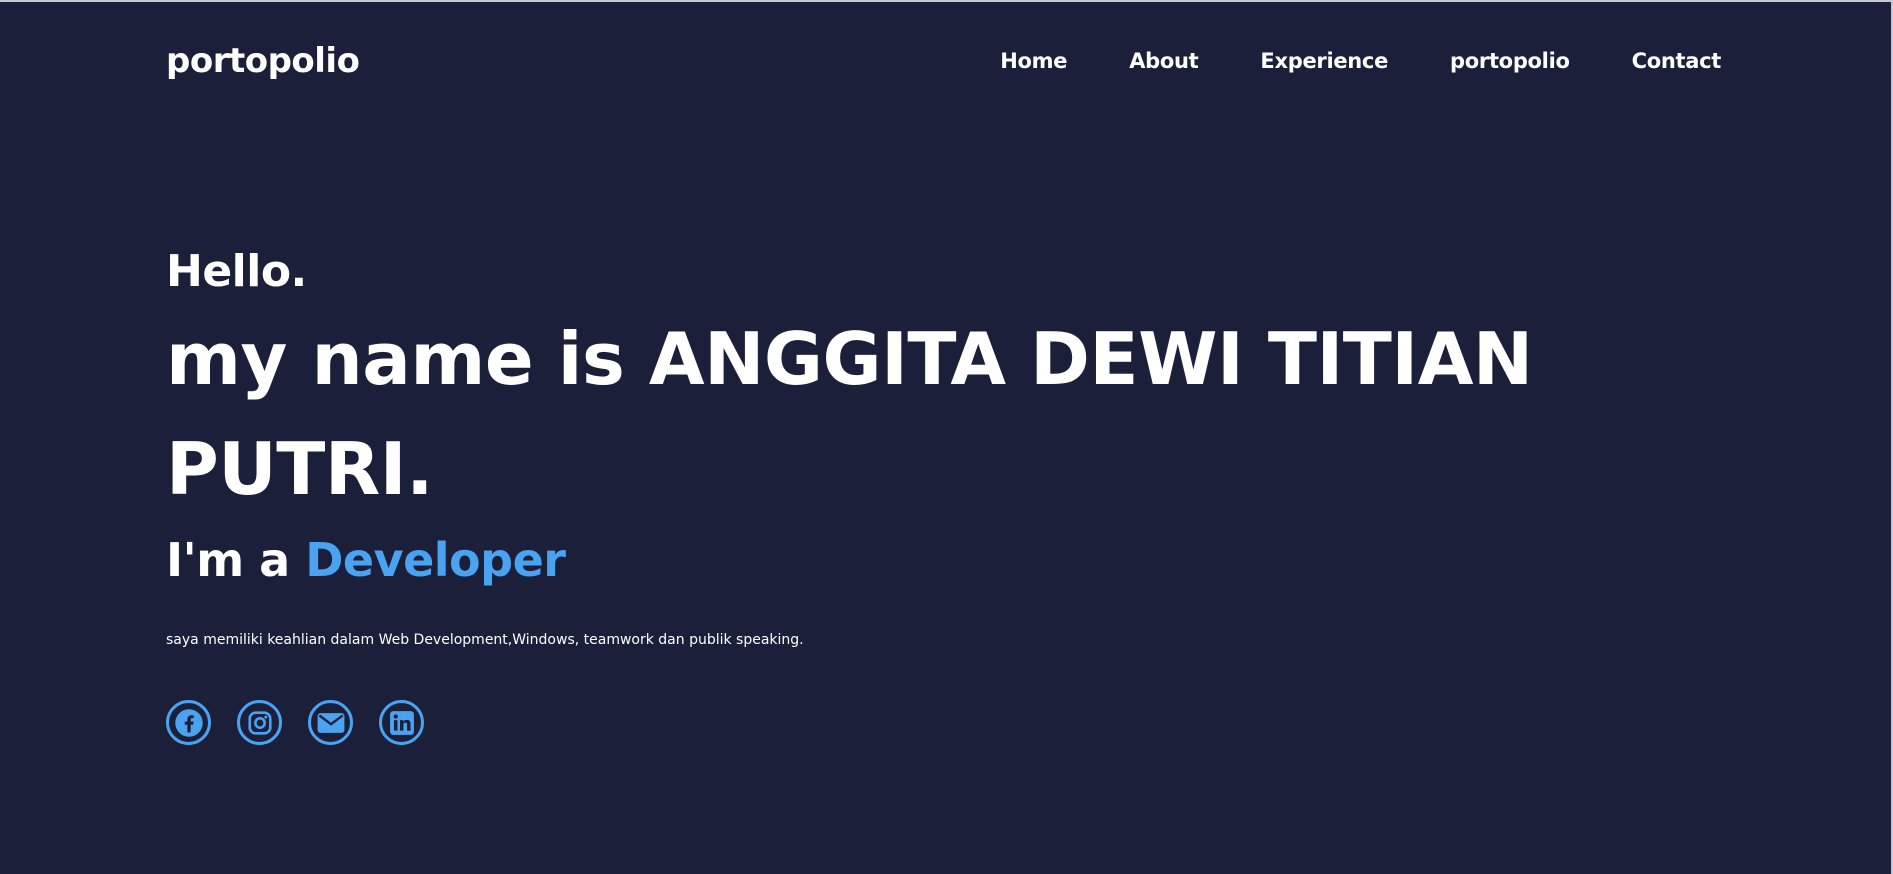 This screenshot has width=1893, height=874. I want to click on role-prefix: I'm a, so click(236, 560).